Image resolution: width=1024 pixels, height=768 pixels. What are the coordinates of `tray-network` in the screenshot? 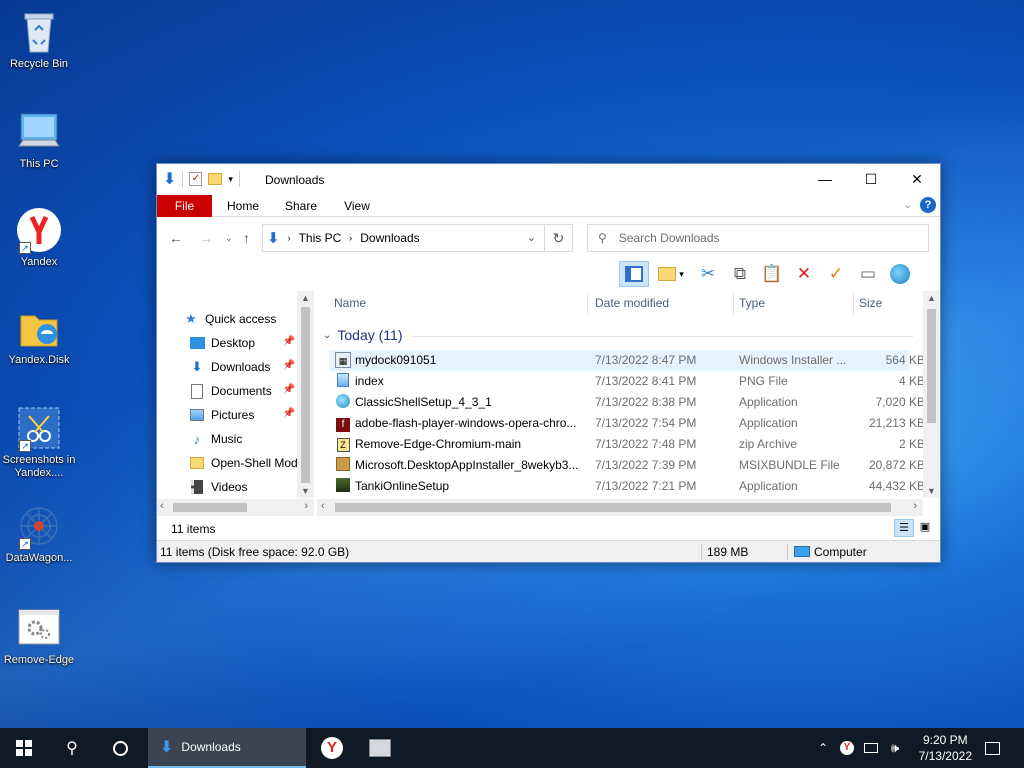 It's located at (871, 748).